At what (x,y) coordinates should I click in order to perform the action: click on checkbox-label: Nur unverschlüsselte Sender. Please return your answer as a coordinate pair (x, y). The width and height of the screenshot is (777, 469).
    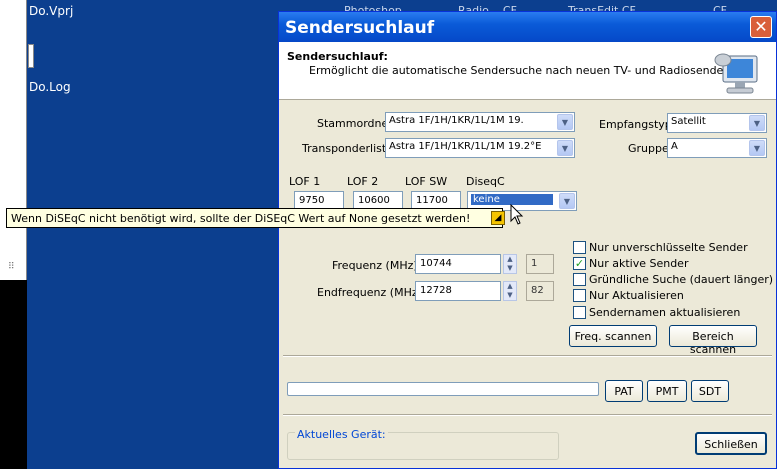
    Looking at the image, I should click on (668, 247).